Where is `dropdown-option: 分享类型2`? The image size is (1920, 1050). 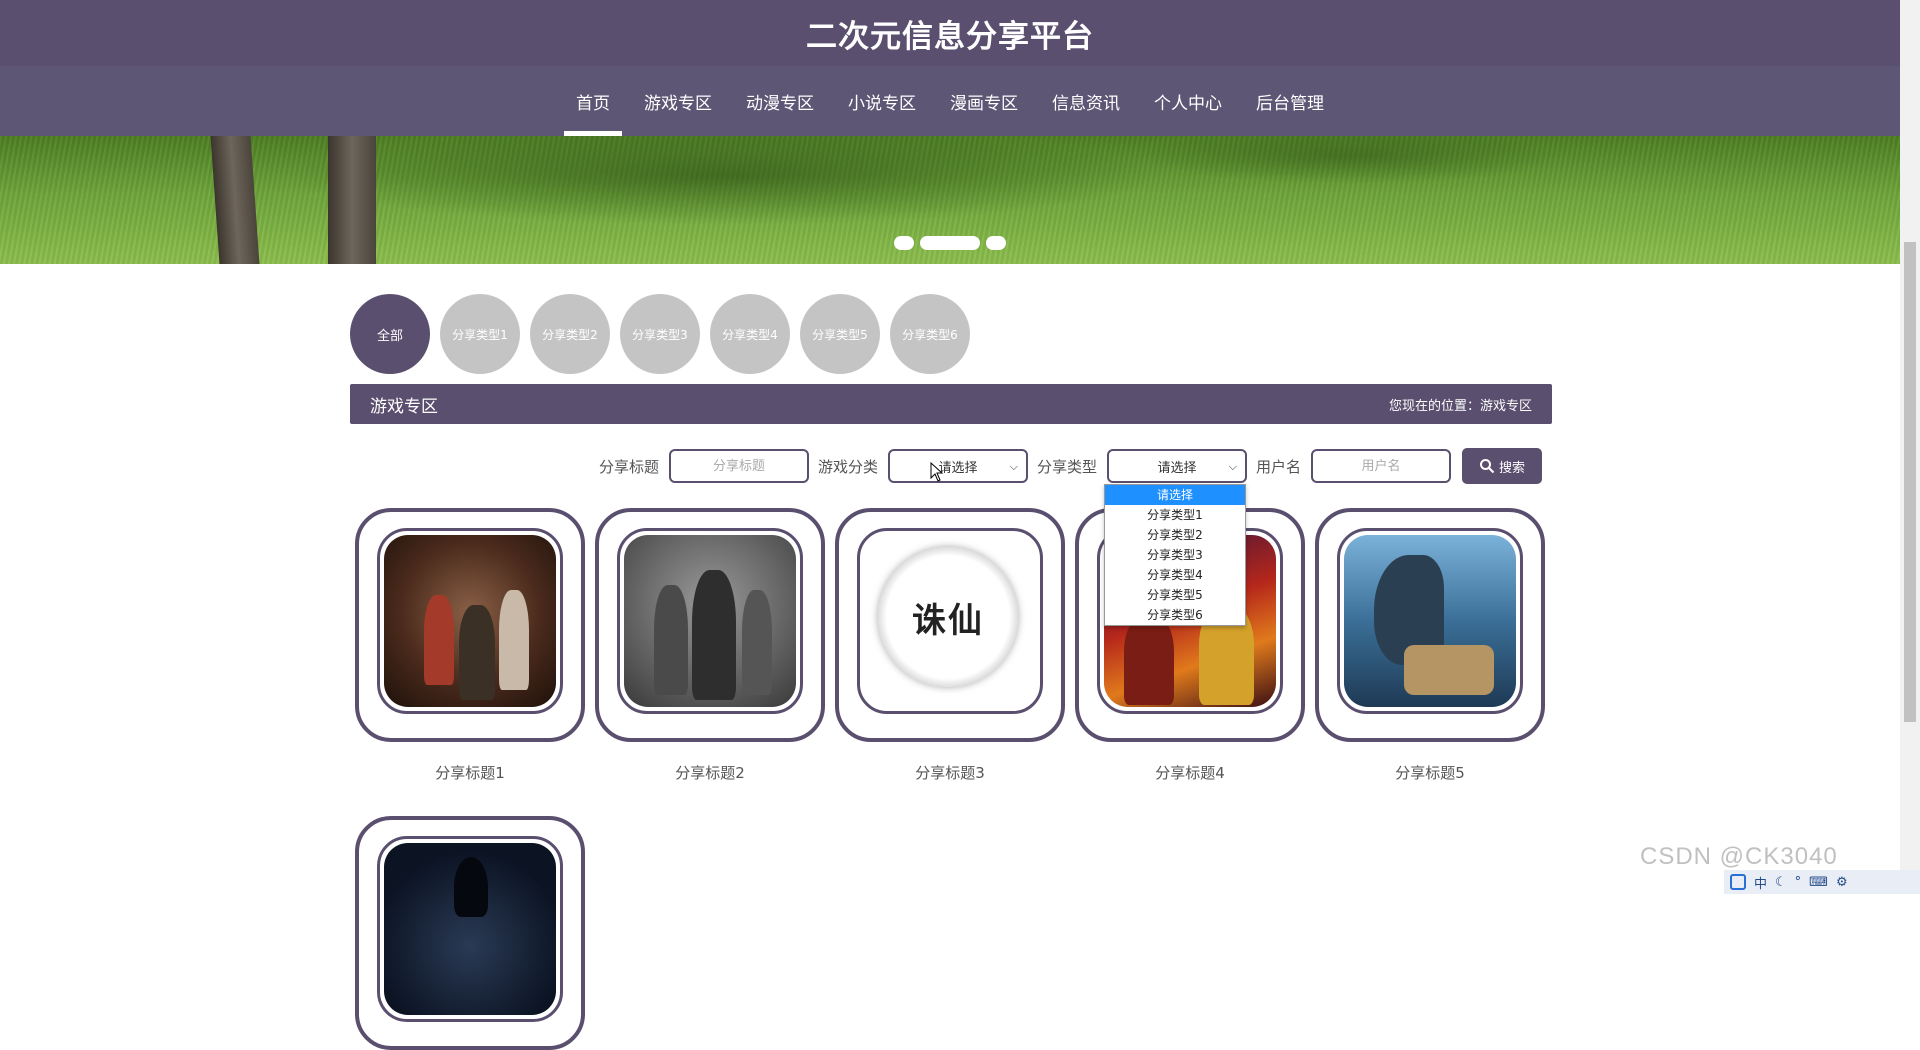 dropdown-option: 分享类型2 is located at coordinates (1175, 535).